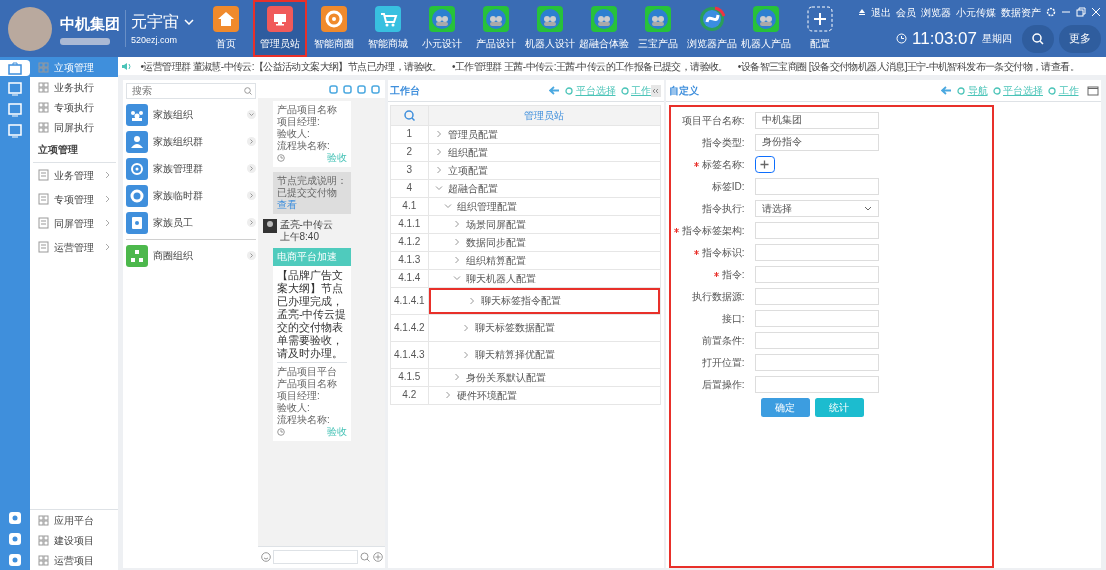  I want to click on tree-item: 数据同步配置, so click(544, 242).